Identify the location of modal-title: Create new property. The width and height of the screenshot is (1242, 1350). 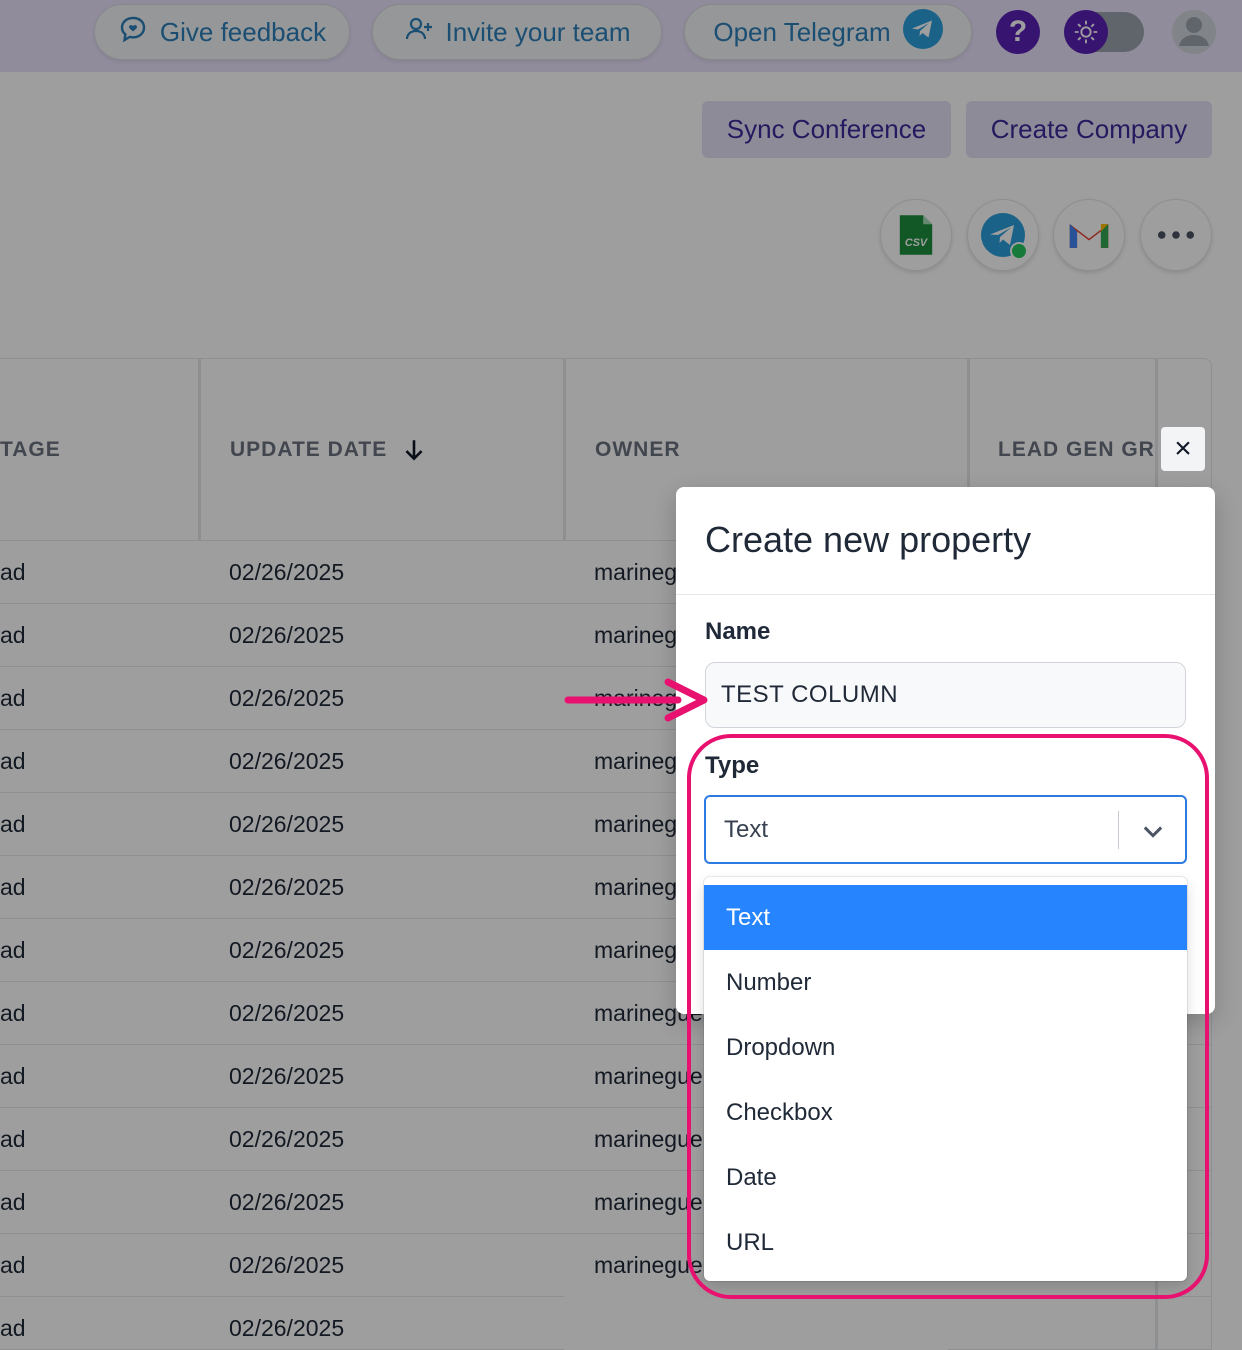
(868, 539).